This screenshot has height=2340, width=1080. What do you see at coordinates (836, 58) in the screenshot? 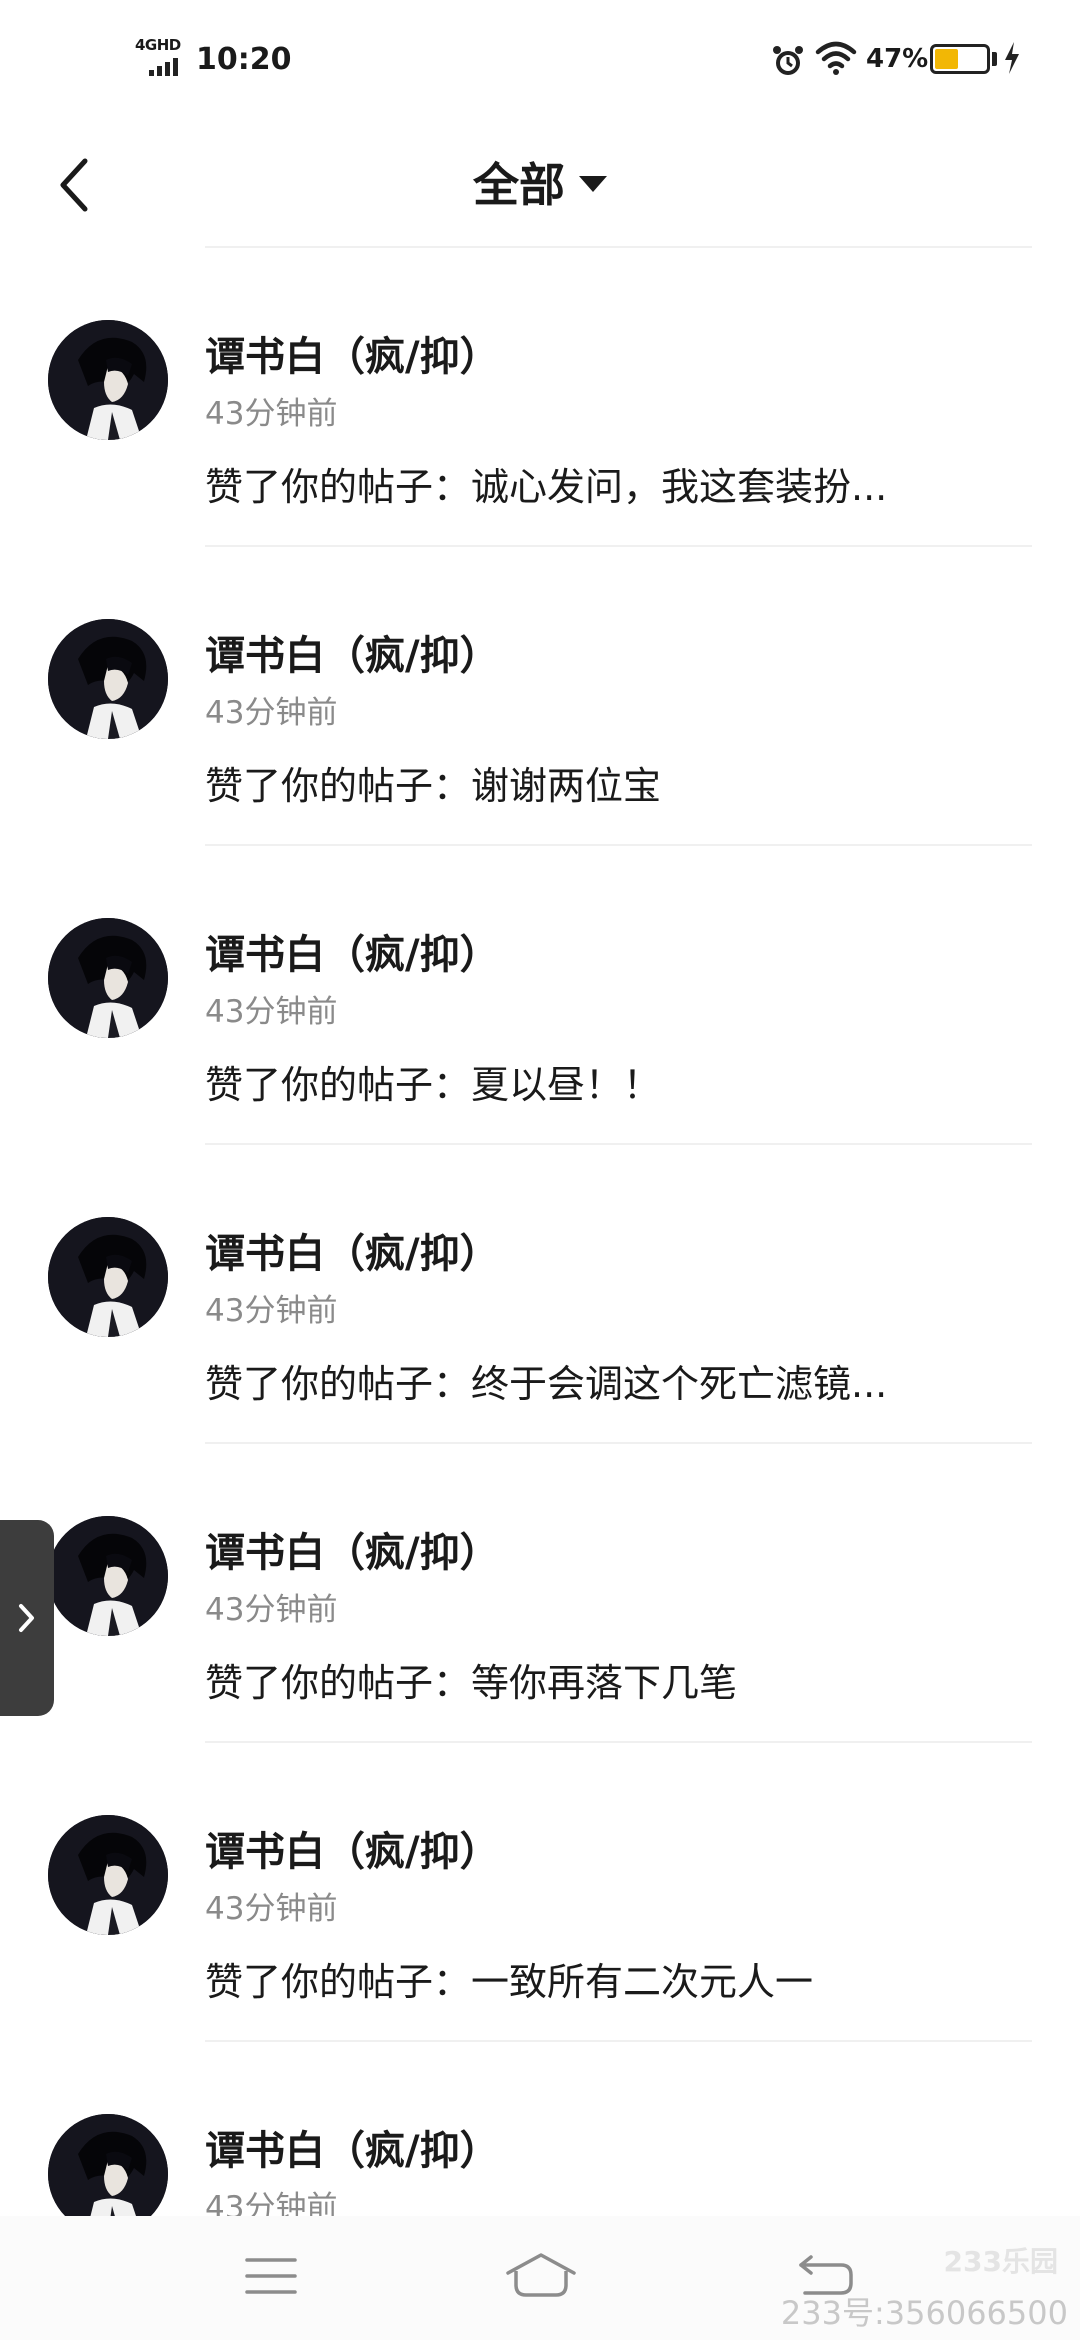
I see `wifi-icon` at bounding box center [836, 58].